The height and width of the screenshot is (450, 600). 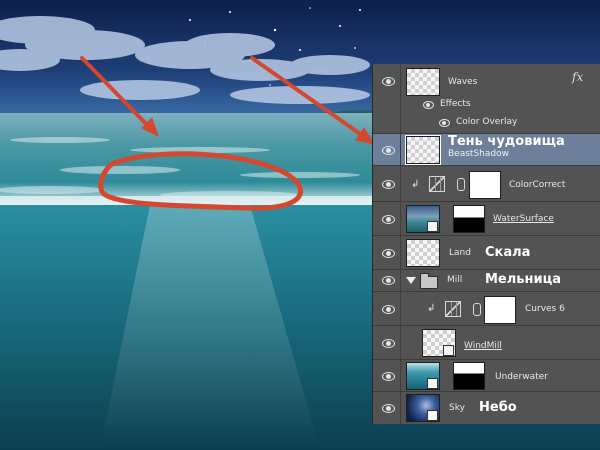 I want to click on layer-row-underwater: Underwater, so click(x=486, y=376).